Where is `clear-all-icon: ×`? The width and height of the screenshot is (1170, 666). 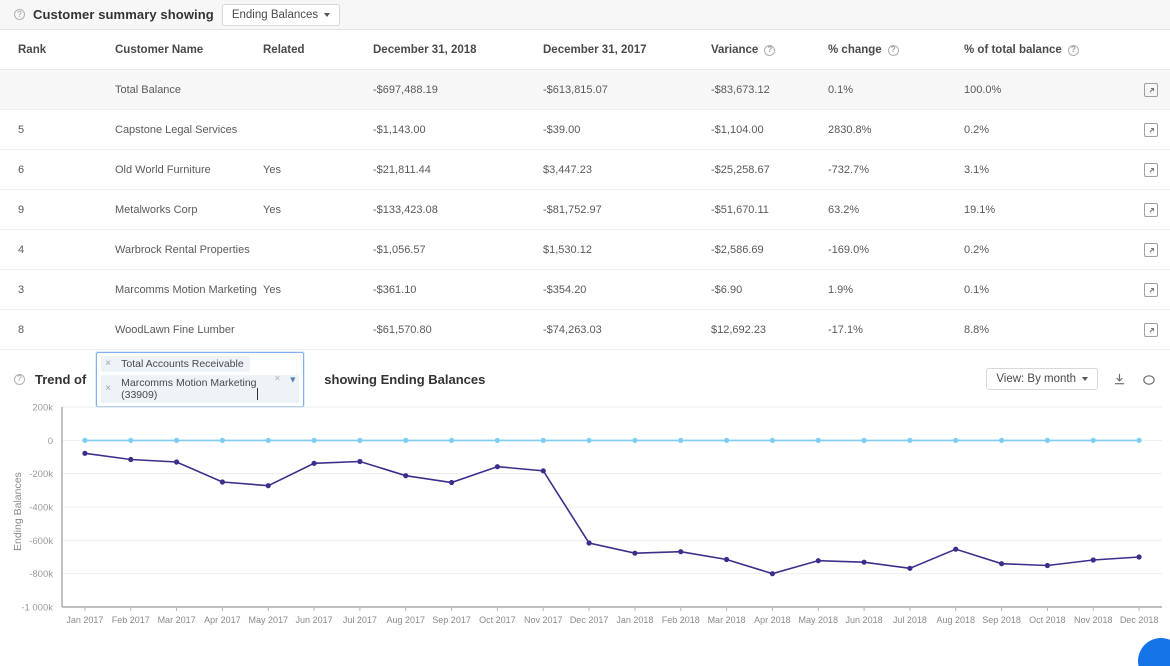 clear-all-icon: × is located at coordinates (278, 379).